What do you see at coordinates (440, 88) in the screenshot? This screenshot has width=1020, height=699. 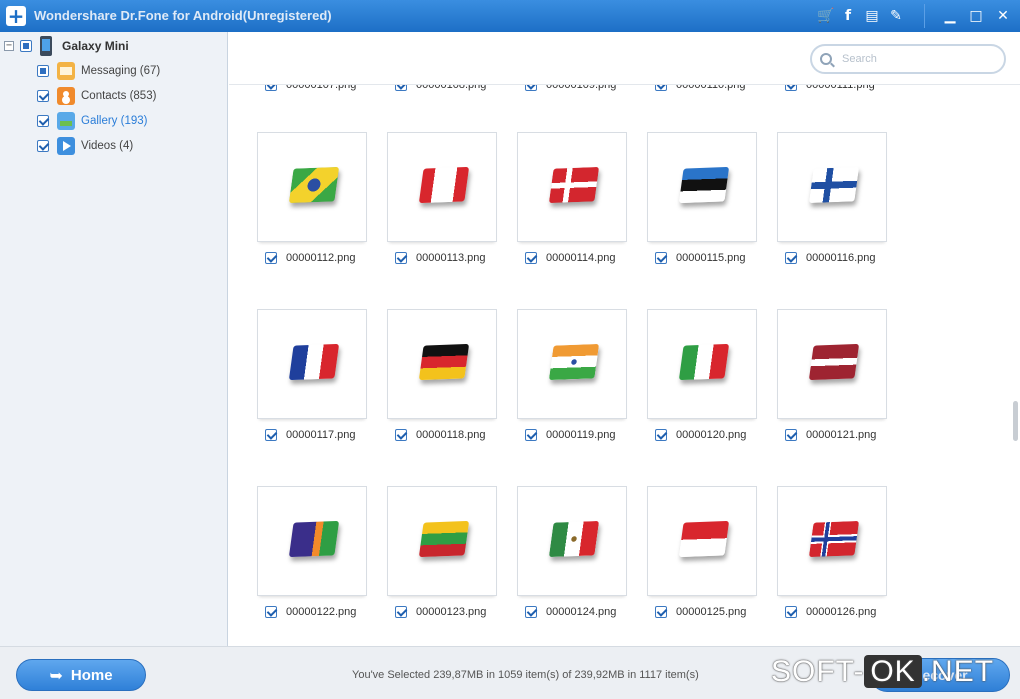 I see `thumbnail-label: 00000108.png` at bounding box center [440, 88].